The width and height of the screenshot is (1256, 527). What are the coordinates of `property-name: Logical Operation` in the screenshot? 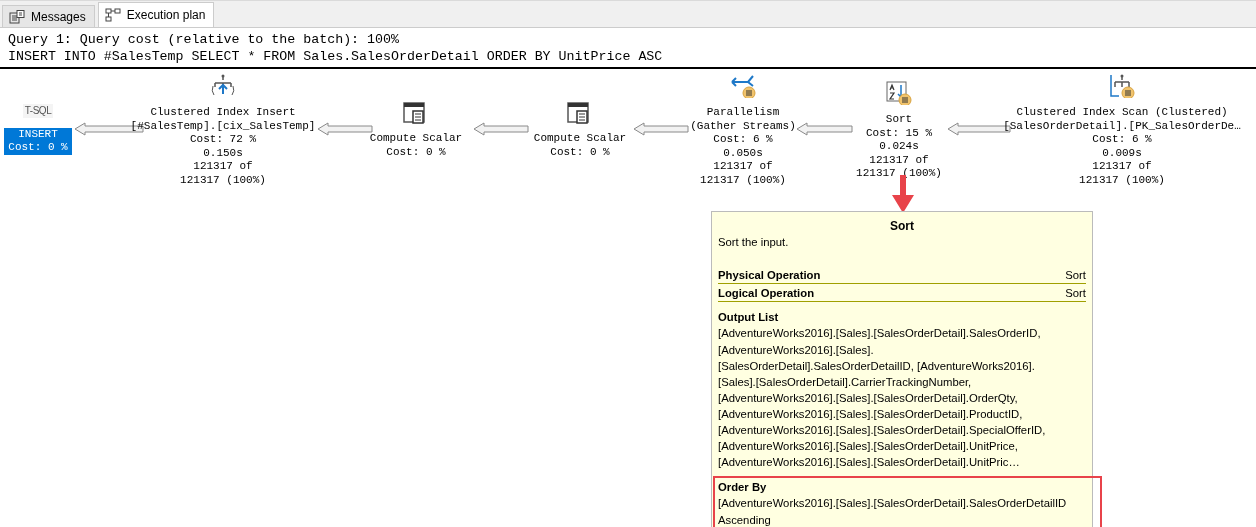 It's located at (766, 294).